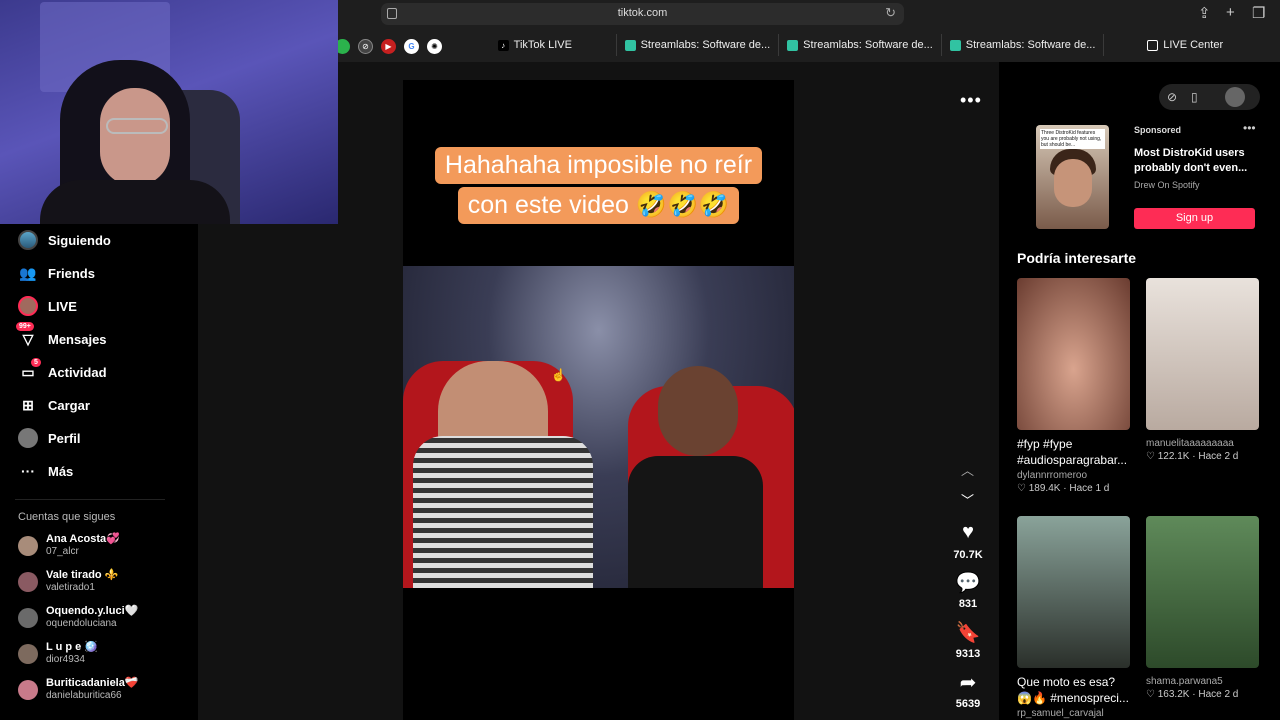 The image size is (1280, 720). What do you see at coordinates (79, 240) in the screenshot?
I see `sidebar-item-label: Siguiendo` at bounding box center [79, 240].